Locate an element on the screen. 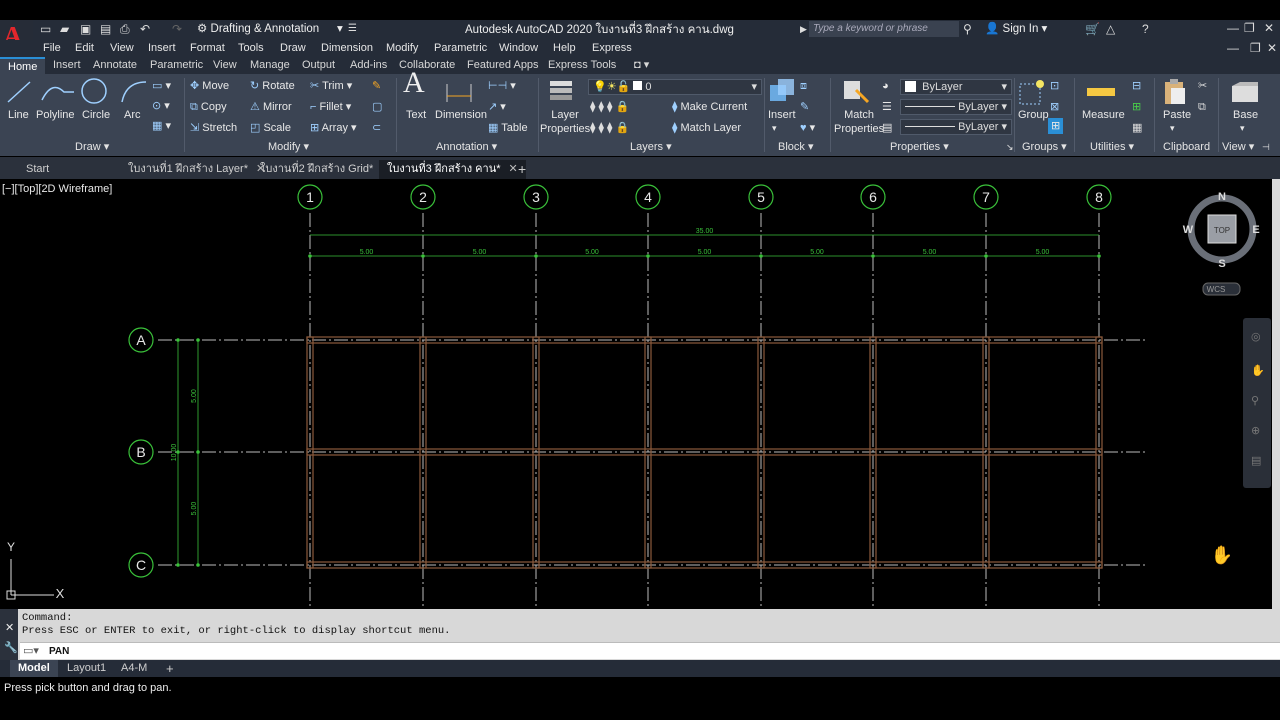 This screenshot has height=720, width=1280. calculator-icon: ▦ is located at coordinates (1137, 128).